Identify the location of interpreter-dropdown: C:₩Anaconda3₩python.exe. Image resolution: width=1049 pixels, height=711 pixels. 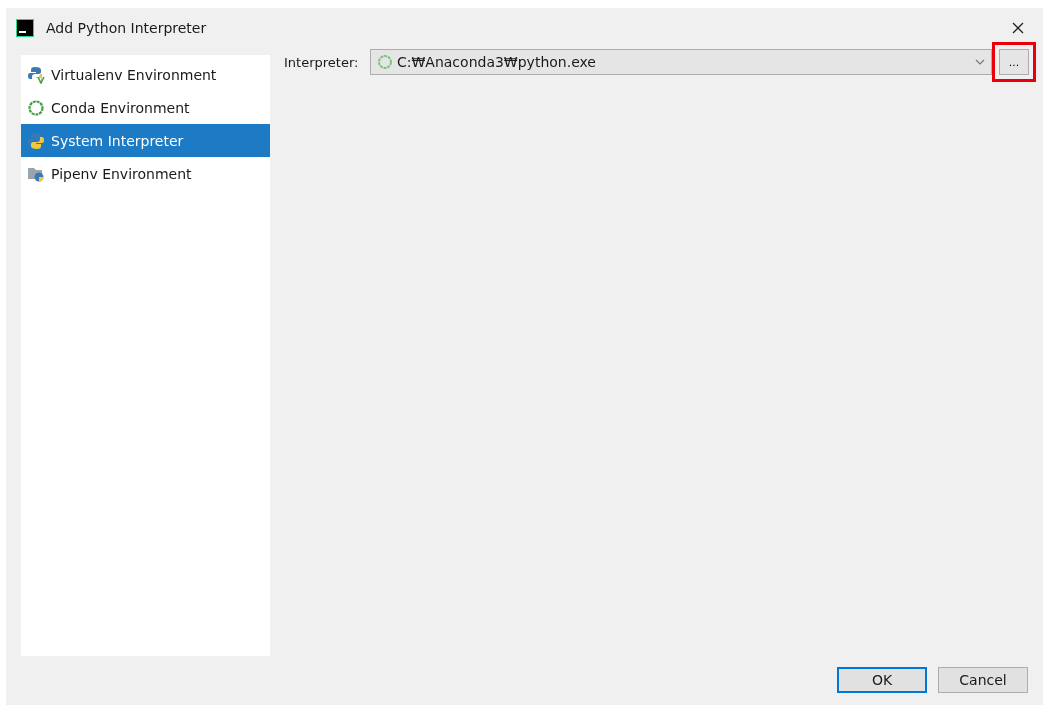
(681, 62).